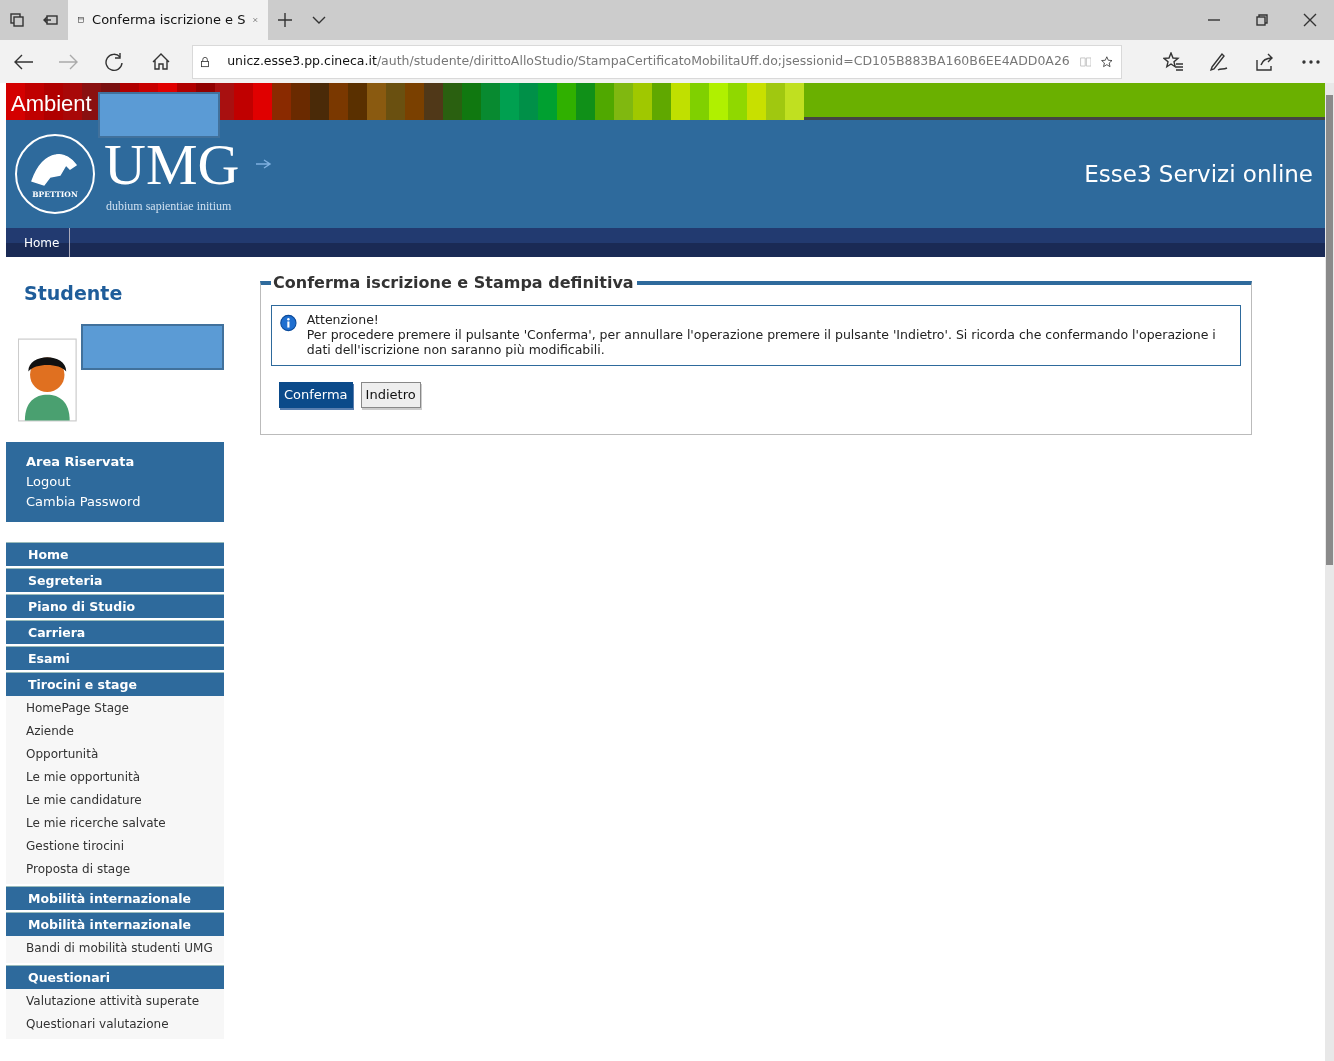 Image resolution: width=1334 pixels, height=1061 pixels. Describe the element at coordinates (38, 242) in the screenshot. I see `nav-link: Home` at that location.